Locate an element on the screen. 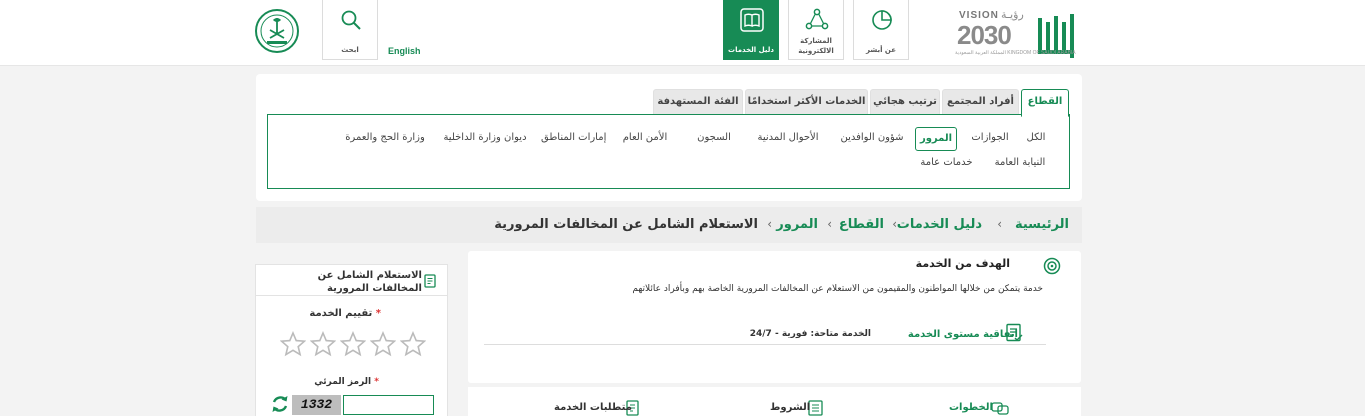 This screenshot has height=416, width=1365. e-participation-tile: المشاركة الالكترونية is located at coordinates (816, 30).